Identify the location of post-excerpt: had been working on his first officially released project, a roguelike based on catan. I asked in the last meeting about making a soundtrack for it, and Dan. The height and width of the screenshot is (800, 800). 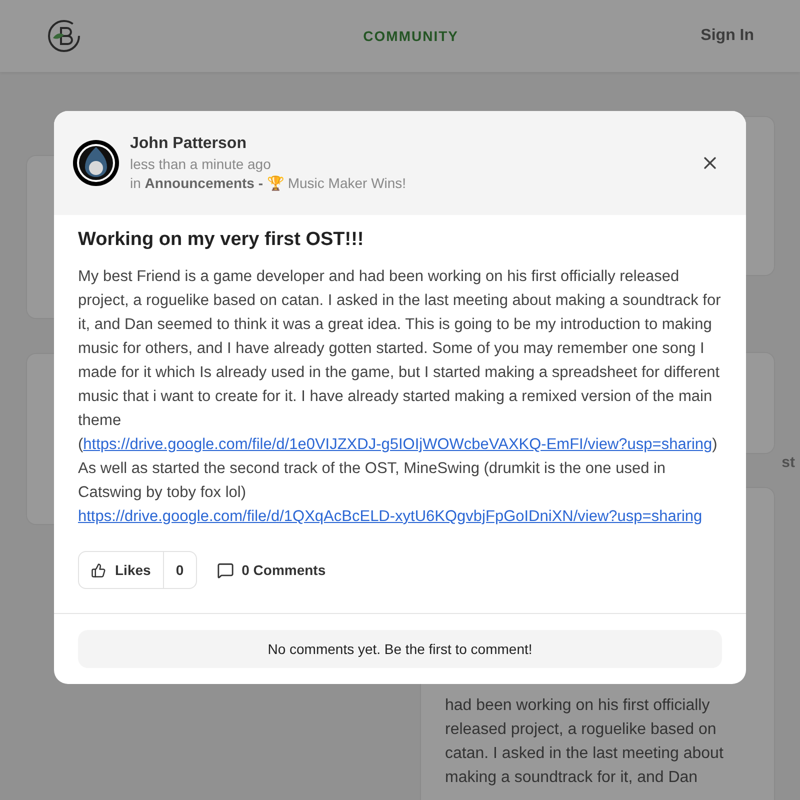
(584, 742).